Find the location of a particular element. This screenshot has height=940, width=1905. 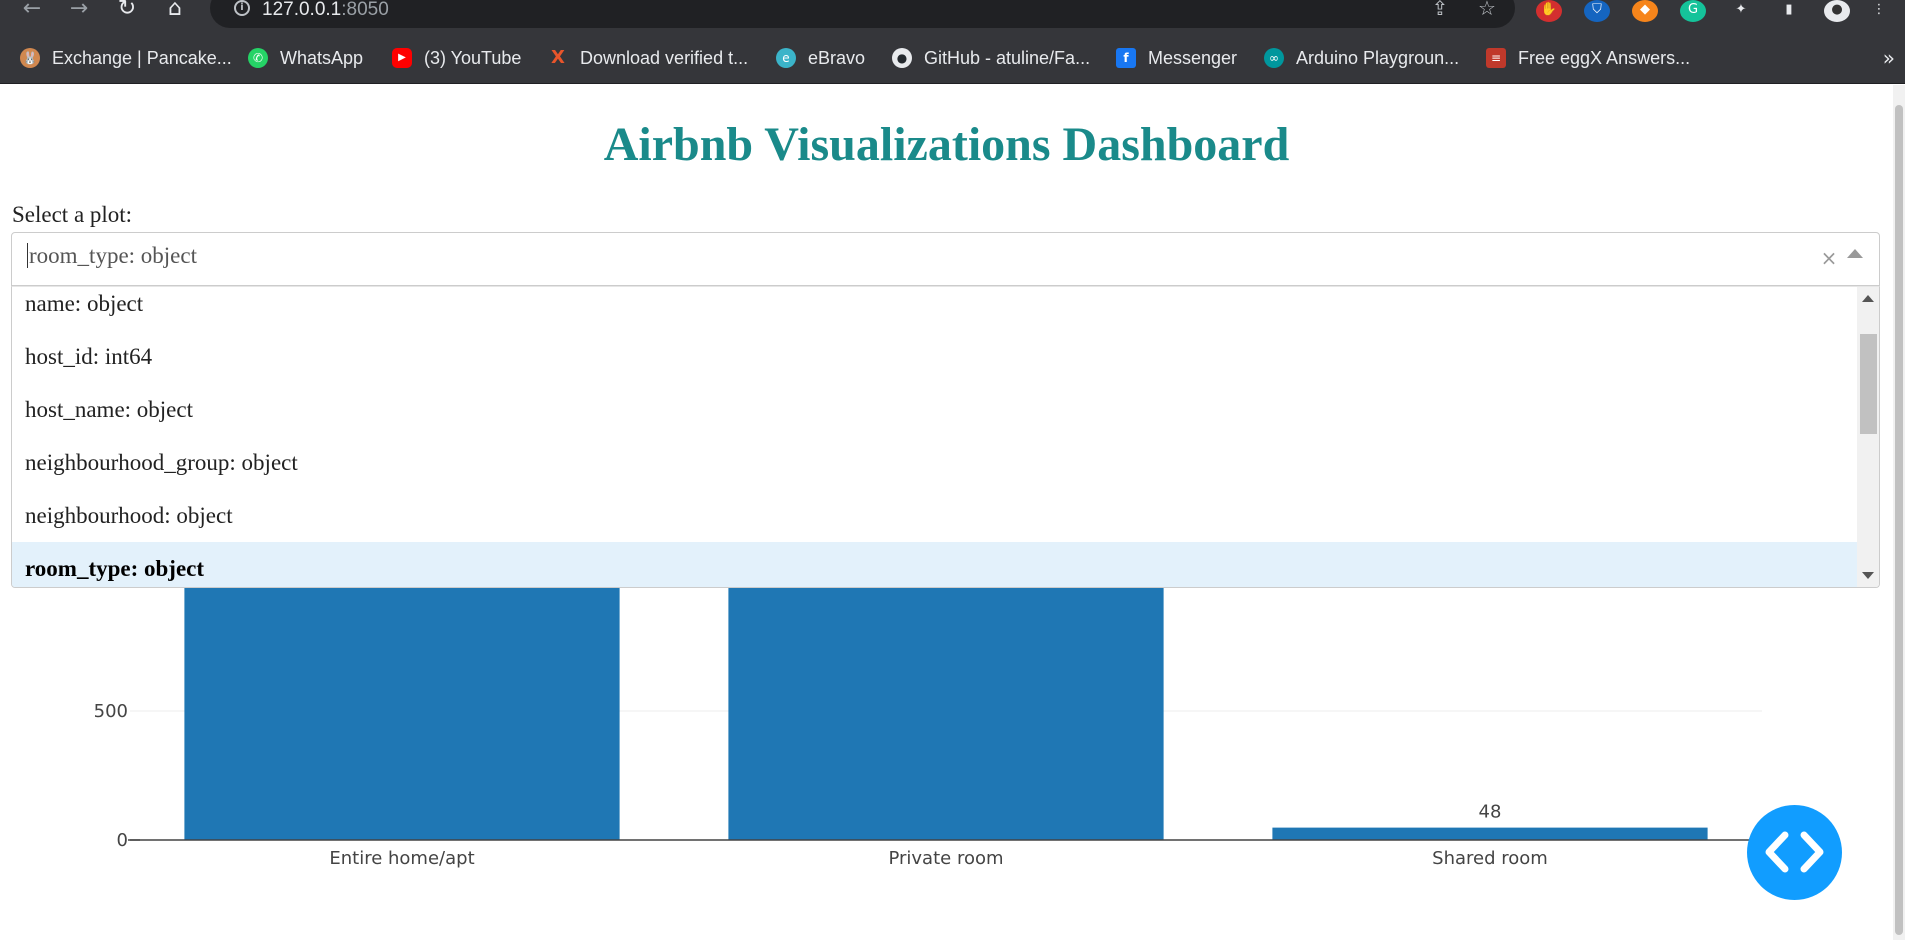

y-tick-label: 500 is located at coordinates (111, 711).